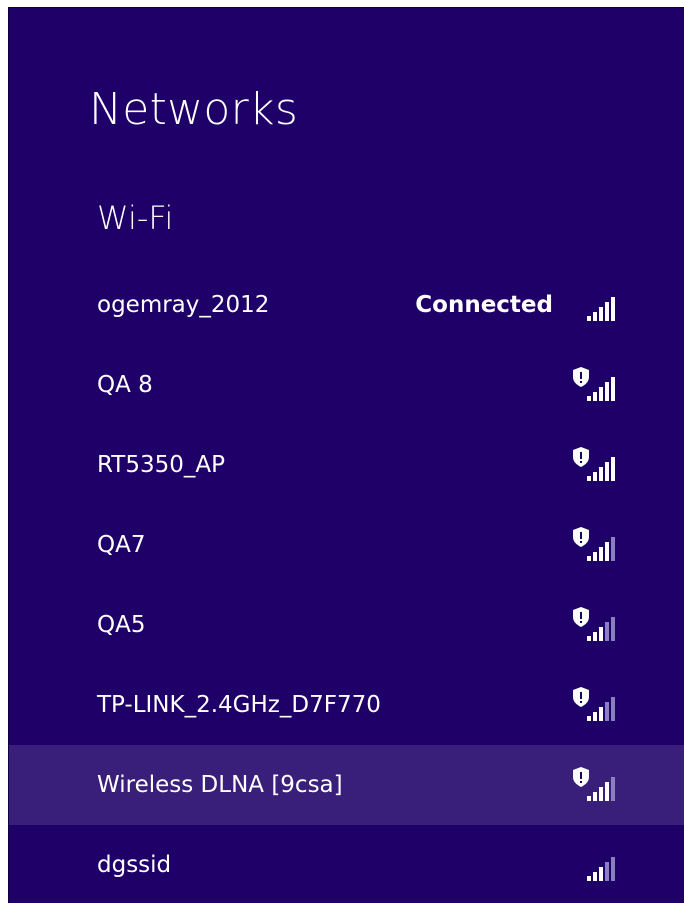 The height and width of the screenshot is (905, 684). I want to click on network-item: QA5, so click(346, 625).